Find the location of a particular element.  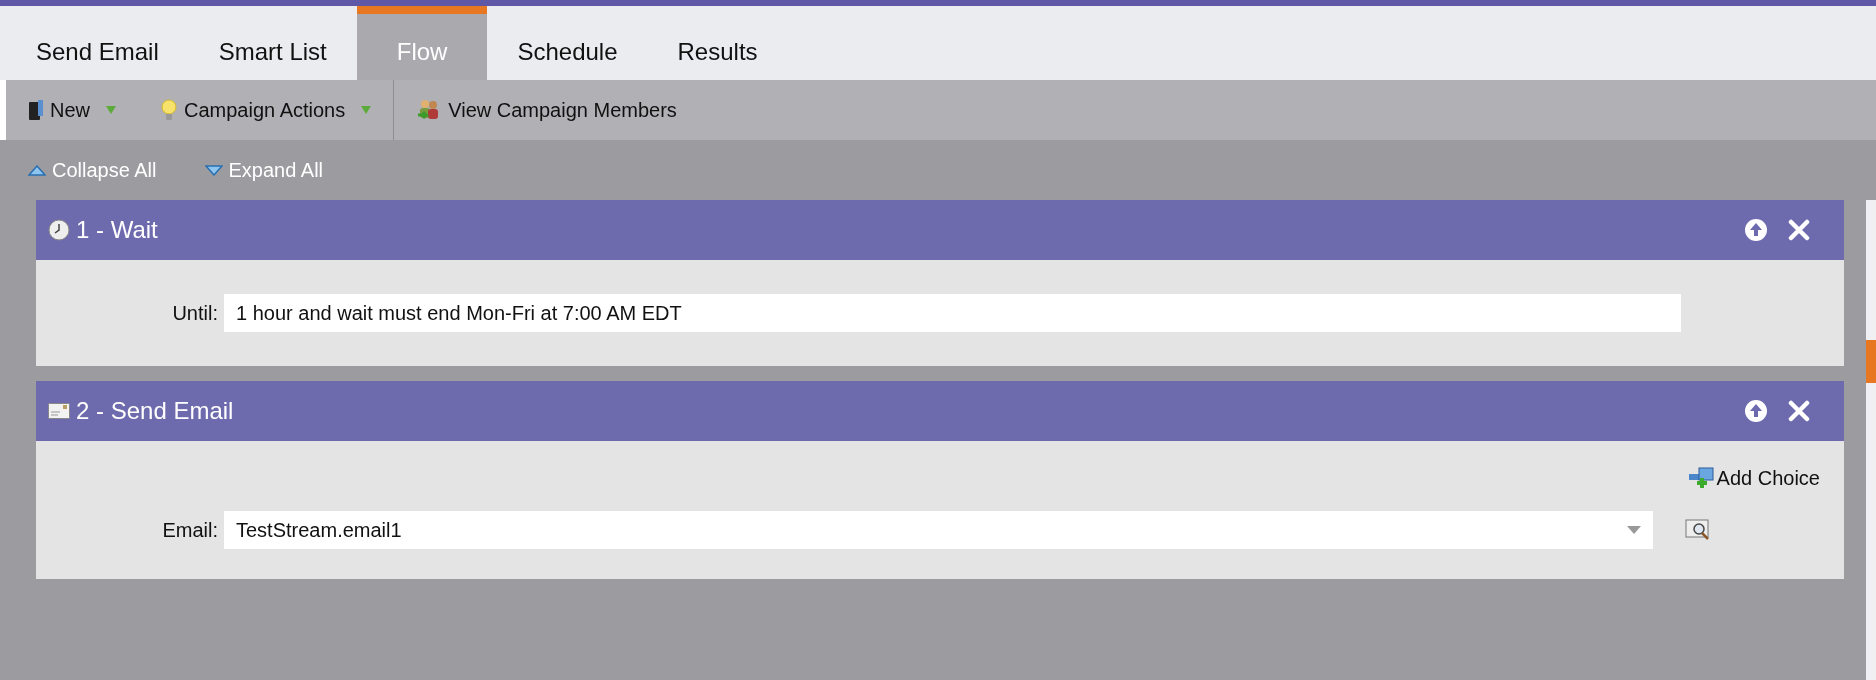

email-select: TestStream.email1 is located at coordinates (938, 530).